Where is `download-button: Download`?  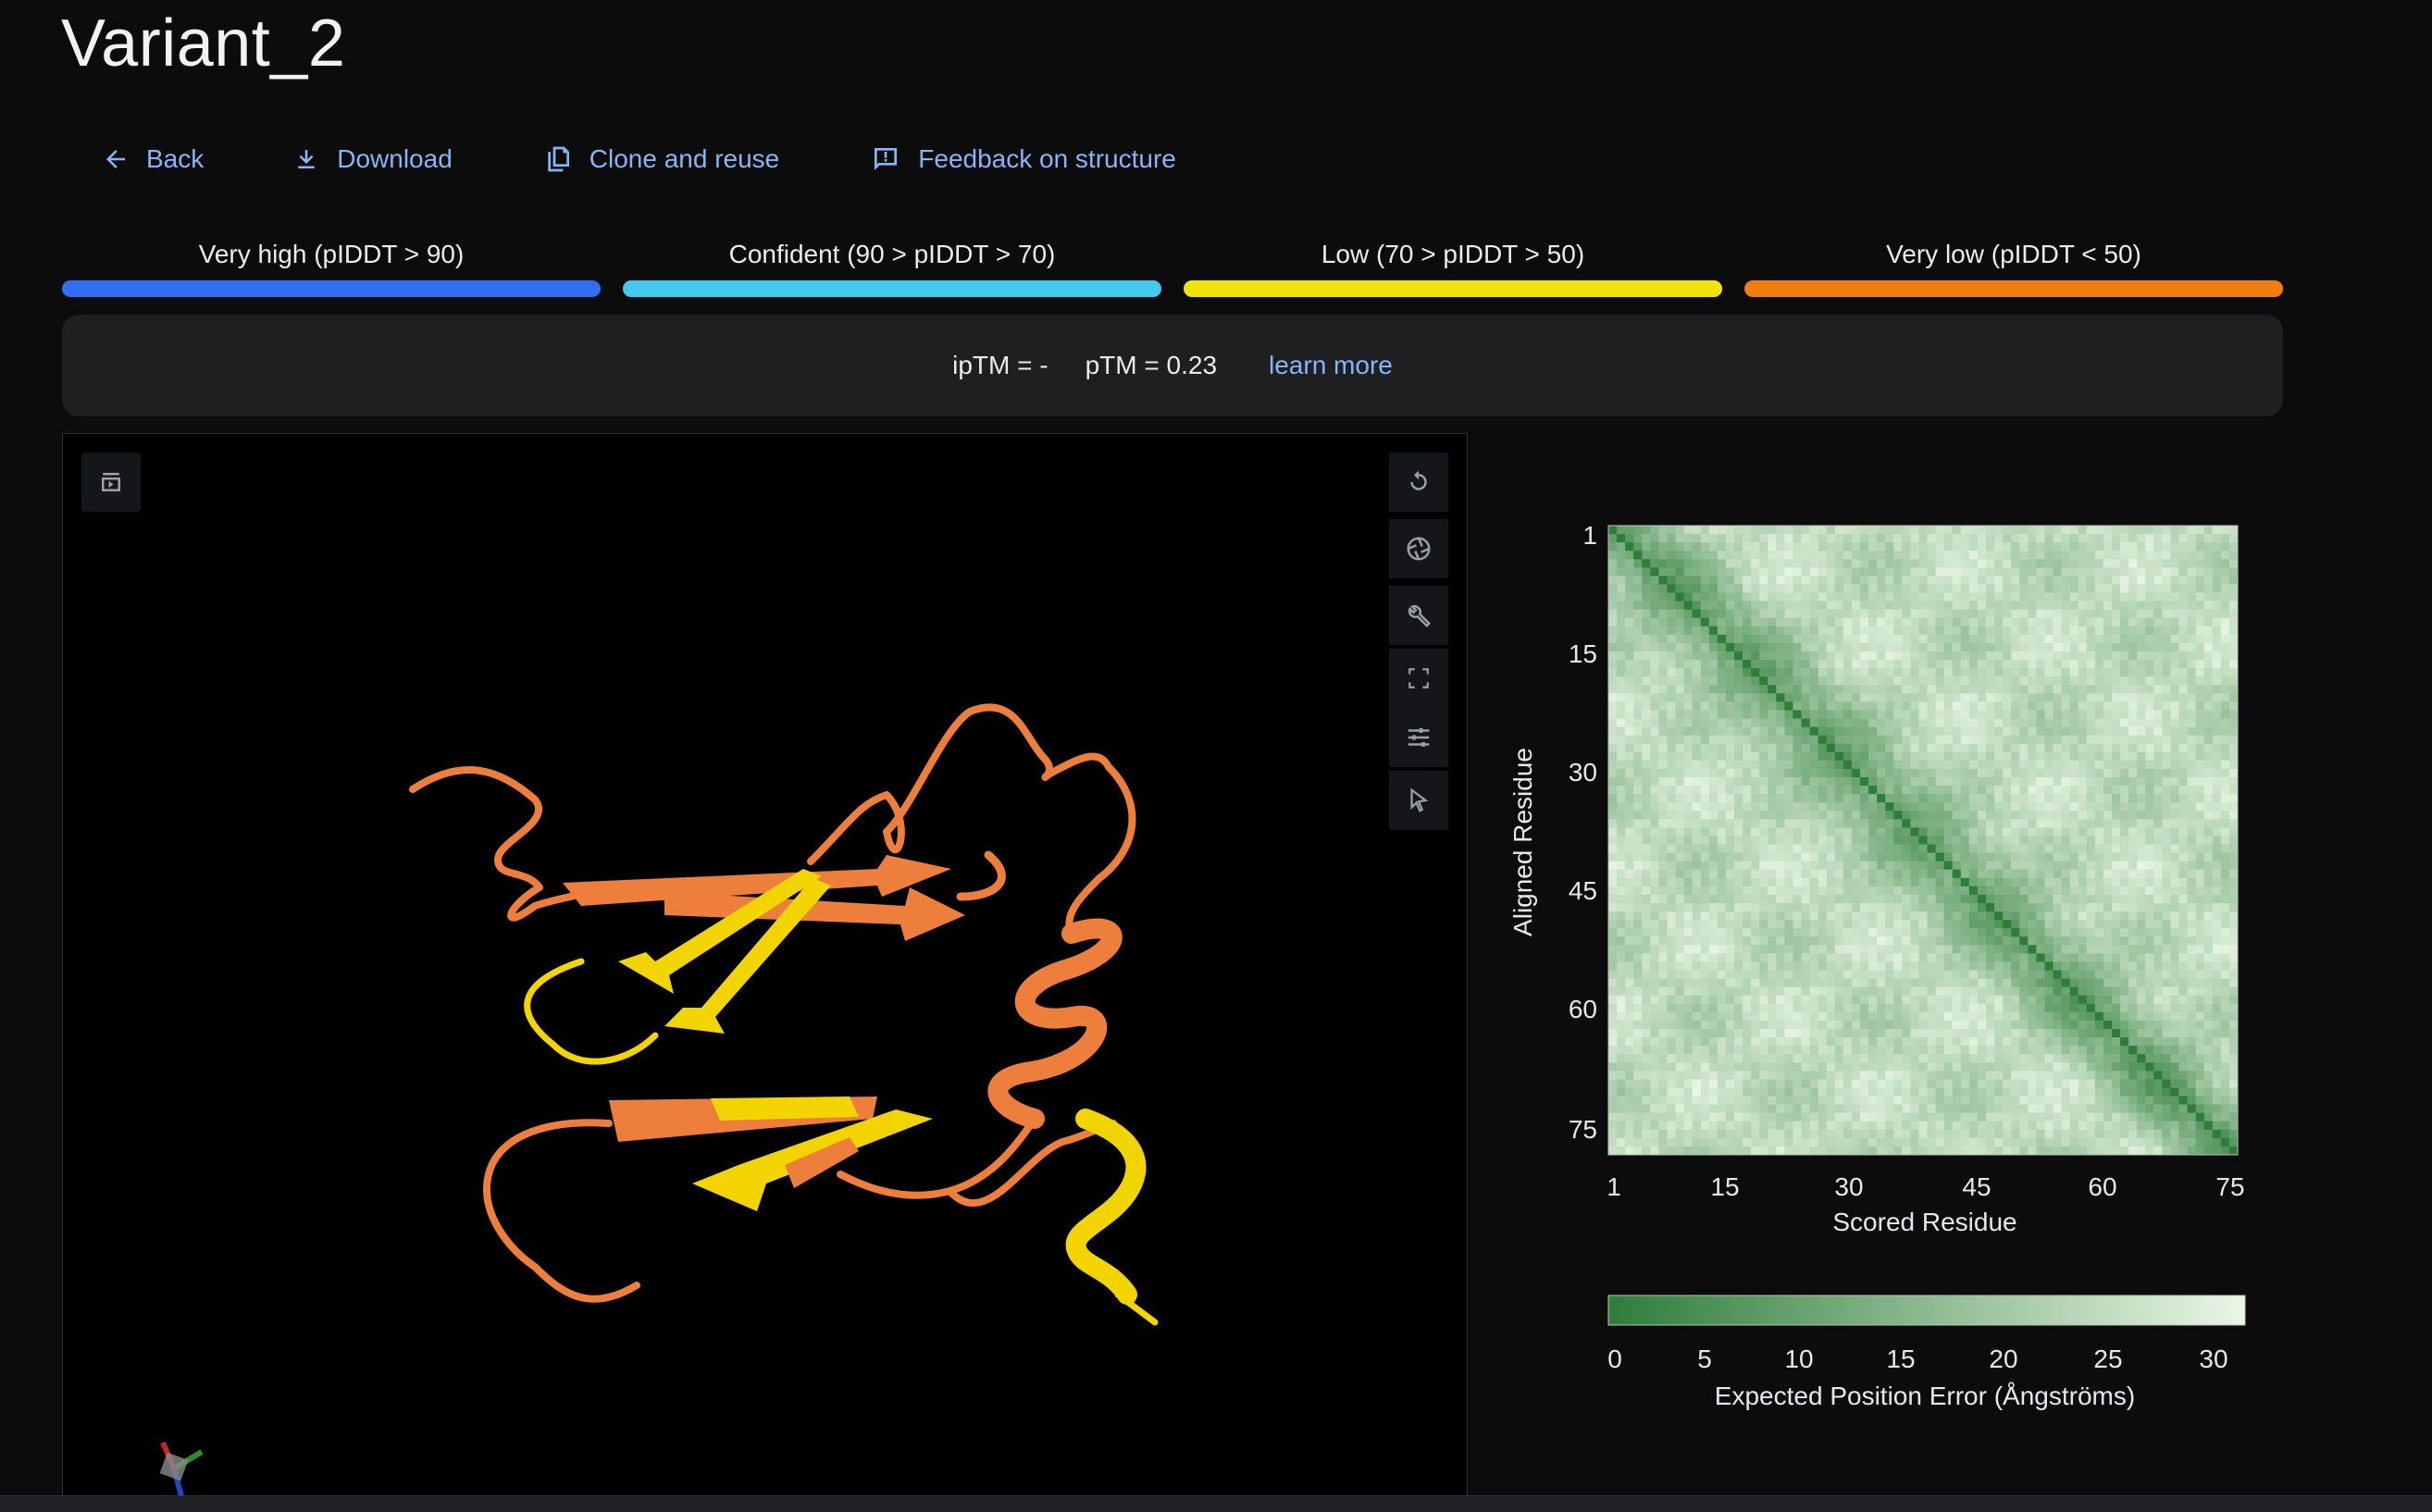 download-button: Download is located at coordinates (372, 159).